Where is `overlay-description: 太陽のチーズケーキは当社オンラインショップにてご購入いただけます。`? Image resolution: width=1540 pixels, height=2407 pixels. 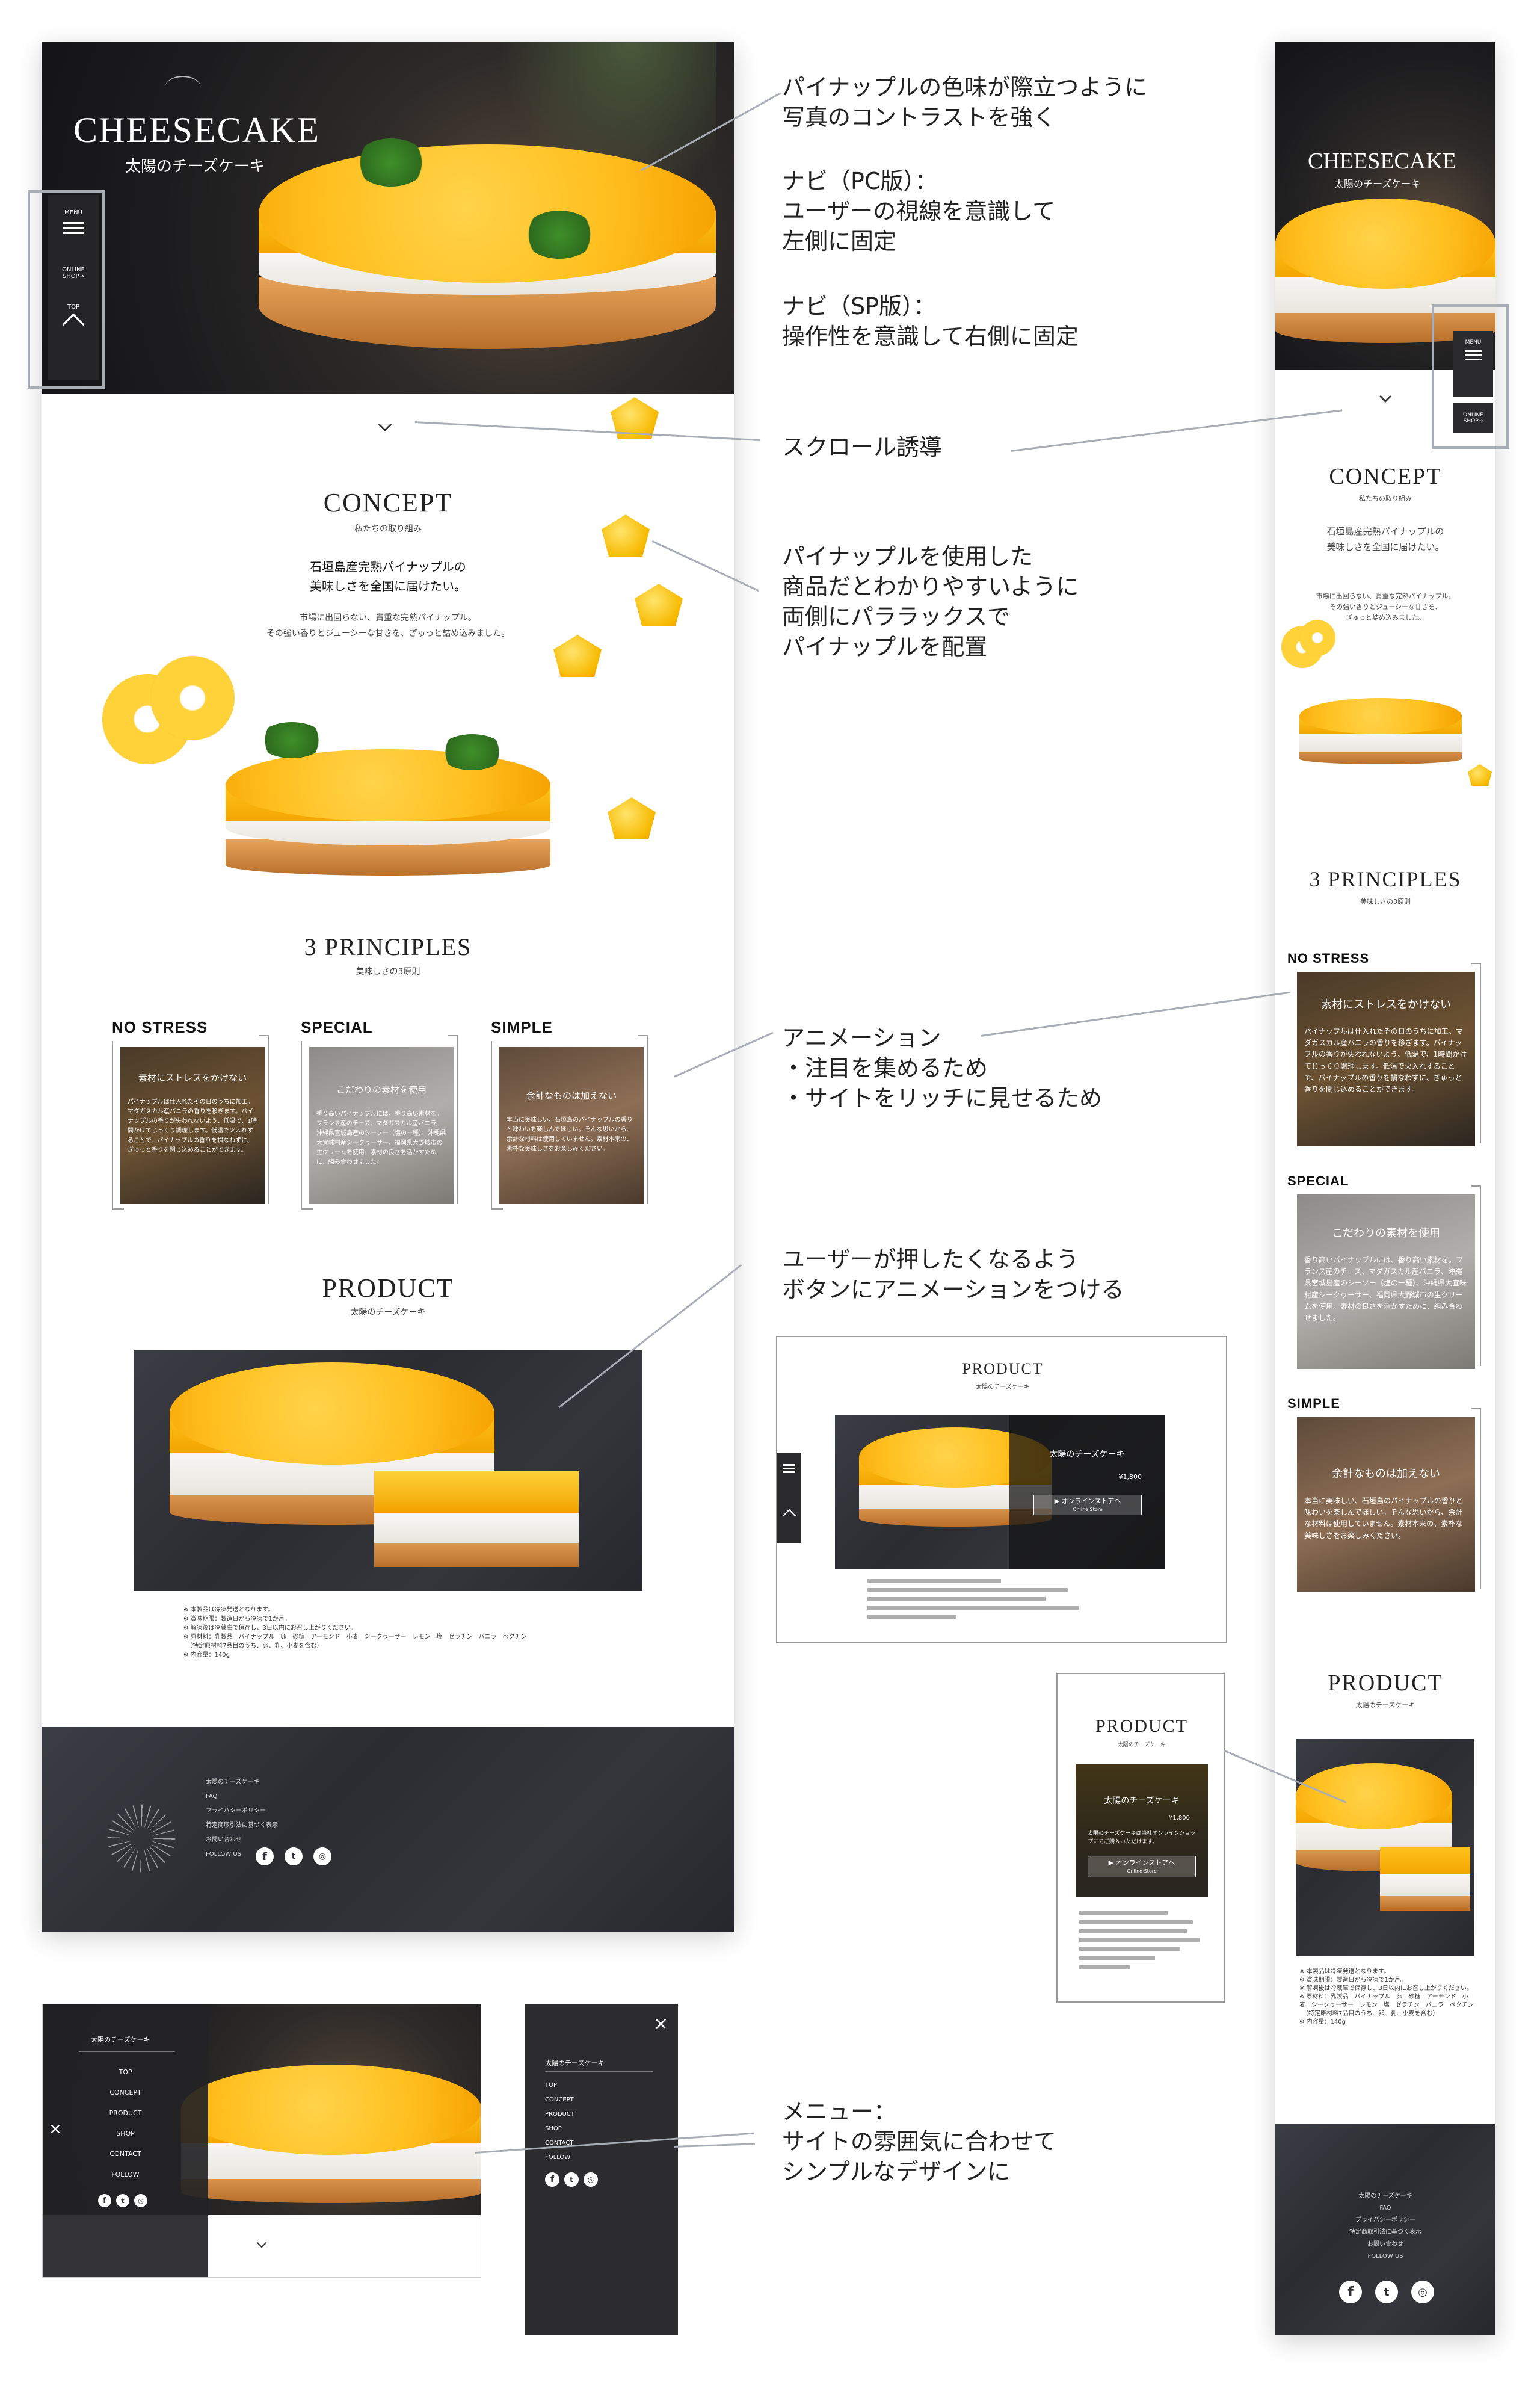 overlay-description: 太陽のチーズケーキは当社オンラインショップにてご購入いただけます。 is located at coordinates (1142, 1838).